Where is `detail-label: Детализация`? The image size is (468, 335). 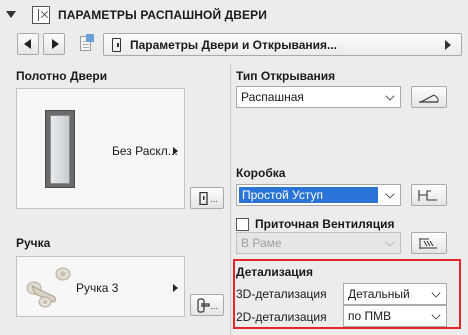 detail-label: Детализация is located at coordinates (274, 272).